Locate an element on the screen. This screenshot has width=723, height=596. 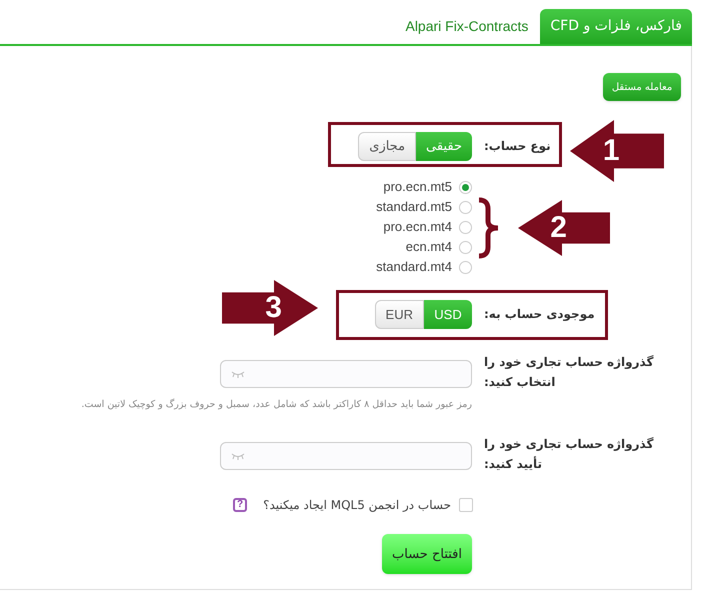
toggle-option: حقیقی is located at coordinates (444, 146).